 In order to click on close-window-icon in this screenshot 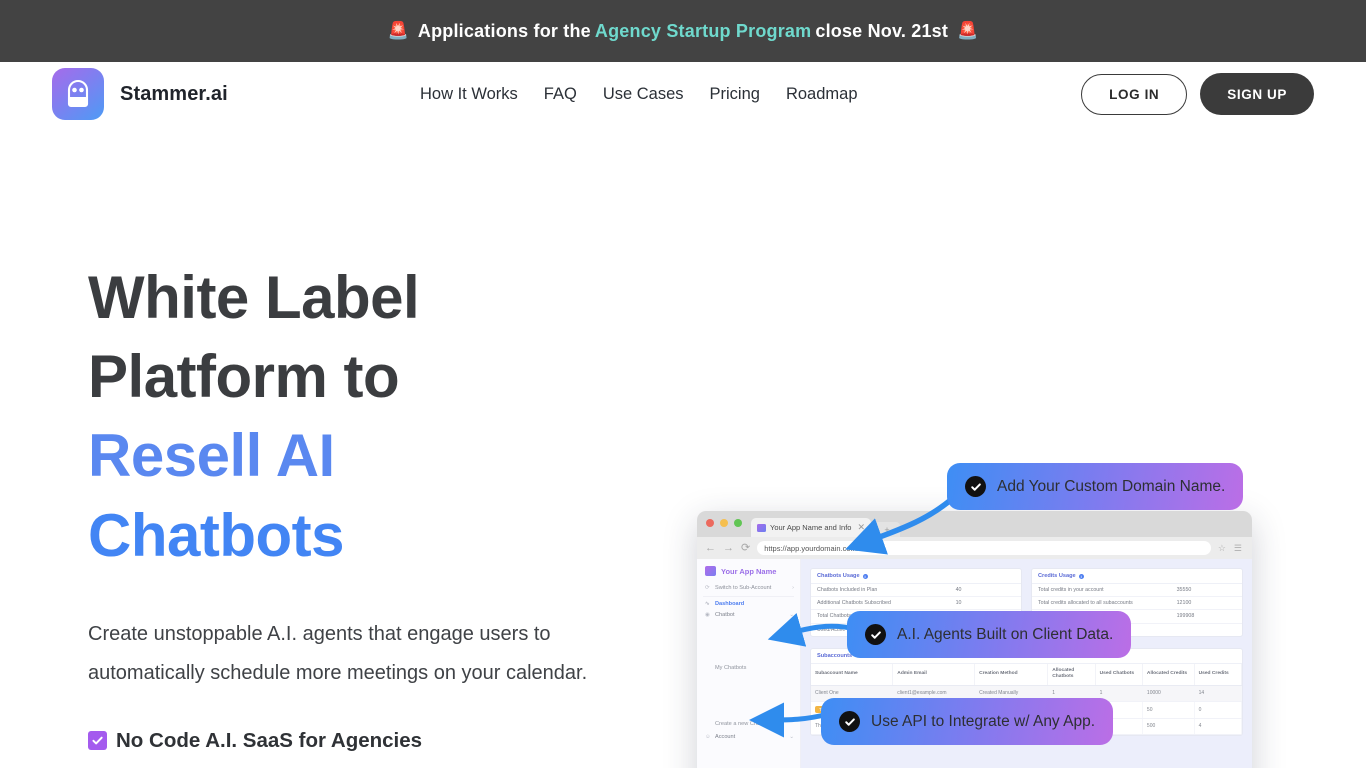, I will do `click(710, 523)`.